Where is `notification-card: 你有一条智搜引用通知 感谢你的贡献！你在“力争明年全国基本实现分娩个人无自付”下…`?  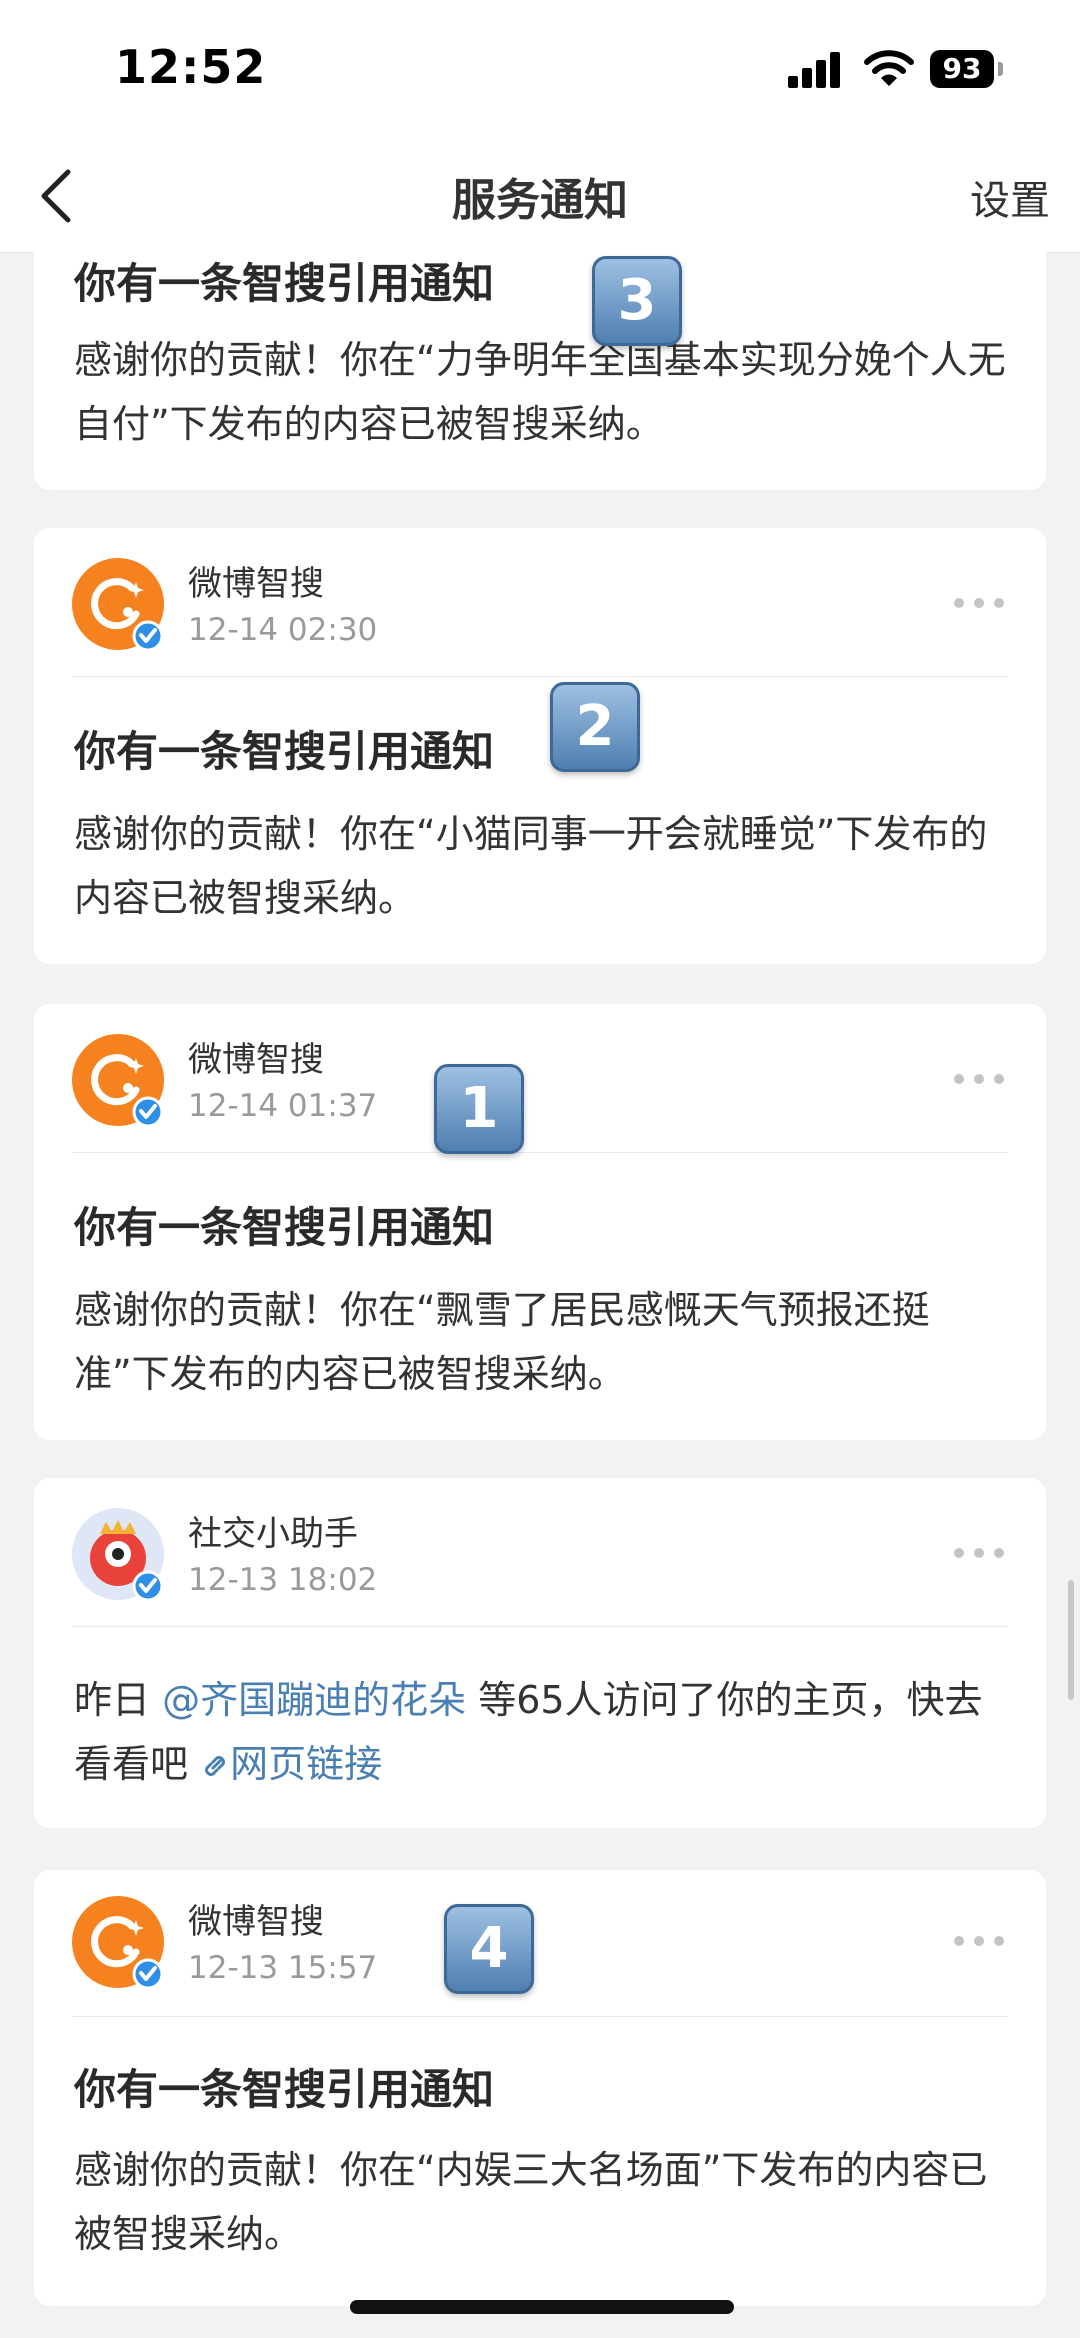
notification-card: 你有一条智搜引用通知 感谢你的贡献！你在“力争明年全国基本实现分娩个人无自付”下… is located at coordinates (540, 365).